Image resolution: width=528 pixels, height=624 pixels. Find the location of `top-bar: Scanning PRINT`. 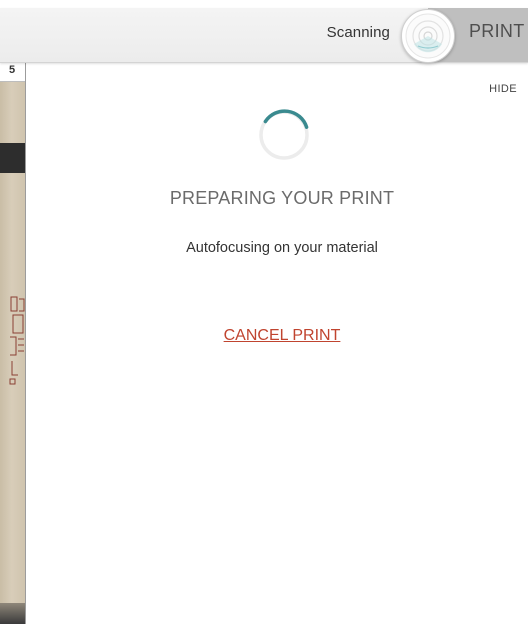

top-bar: Scanning PRINT is located at coordinates (264, 35).